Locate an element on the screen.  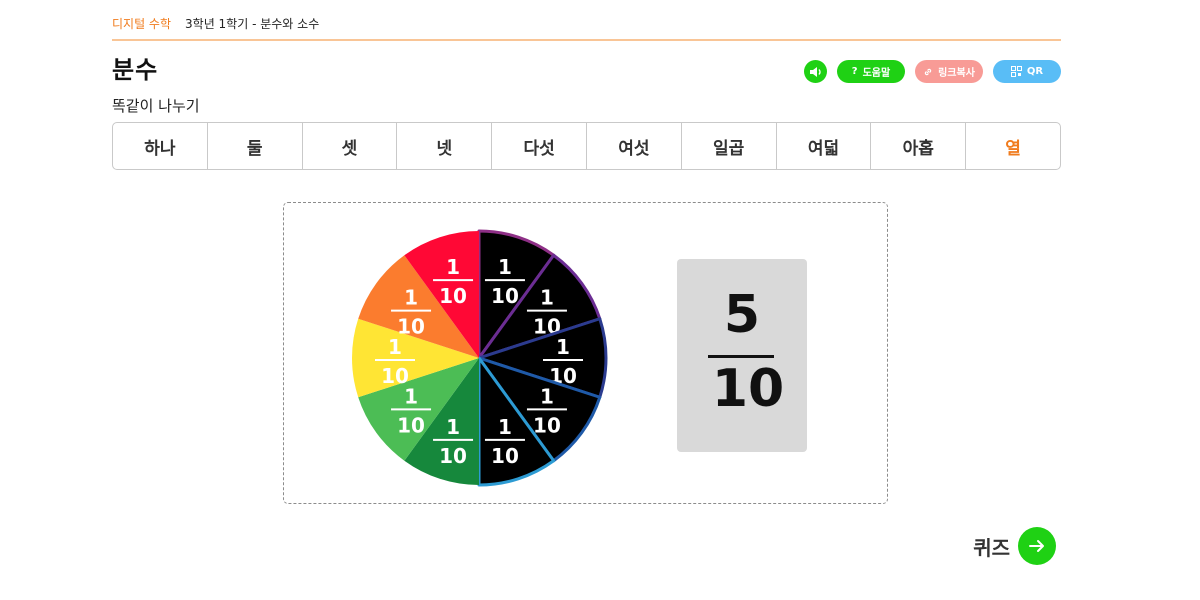
qr-button: QR is located at coordinates (1027, 71).